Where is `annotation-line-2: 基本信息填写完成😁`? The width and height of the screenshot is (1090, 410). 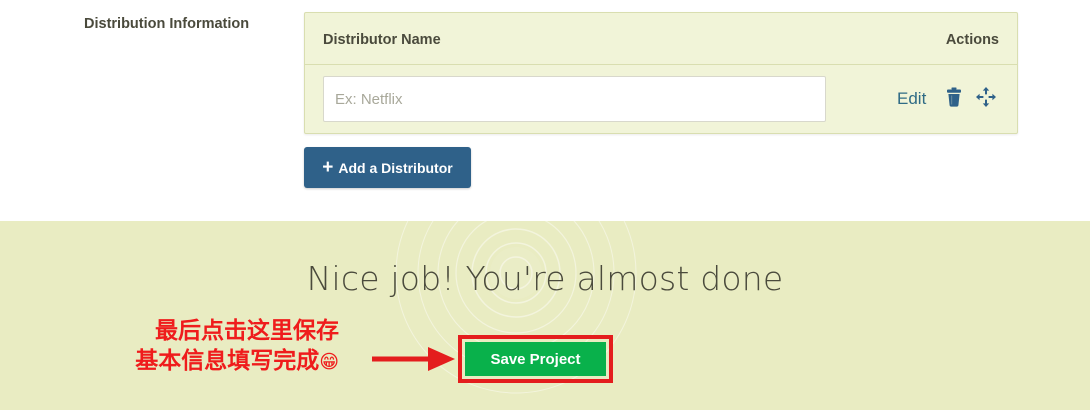 annotation-line-2: 基本信息填写完成😁 is located at coordinates (237, 361).